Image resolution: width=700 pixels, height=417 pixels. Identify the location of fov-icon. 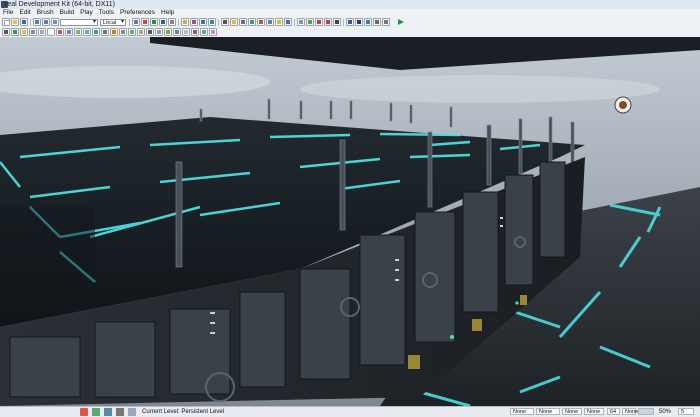
(141, 32).